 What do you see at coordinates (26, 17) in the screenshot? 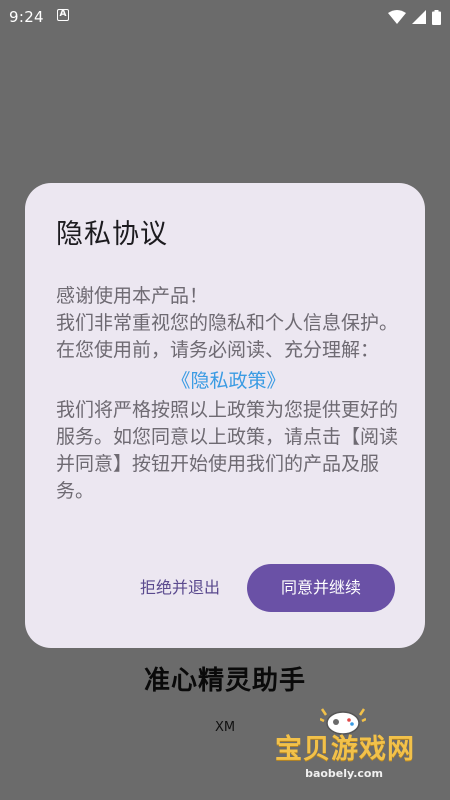
I see `status-time: 9:24` at bounding box center [26, 17].